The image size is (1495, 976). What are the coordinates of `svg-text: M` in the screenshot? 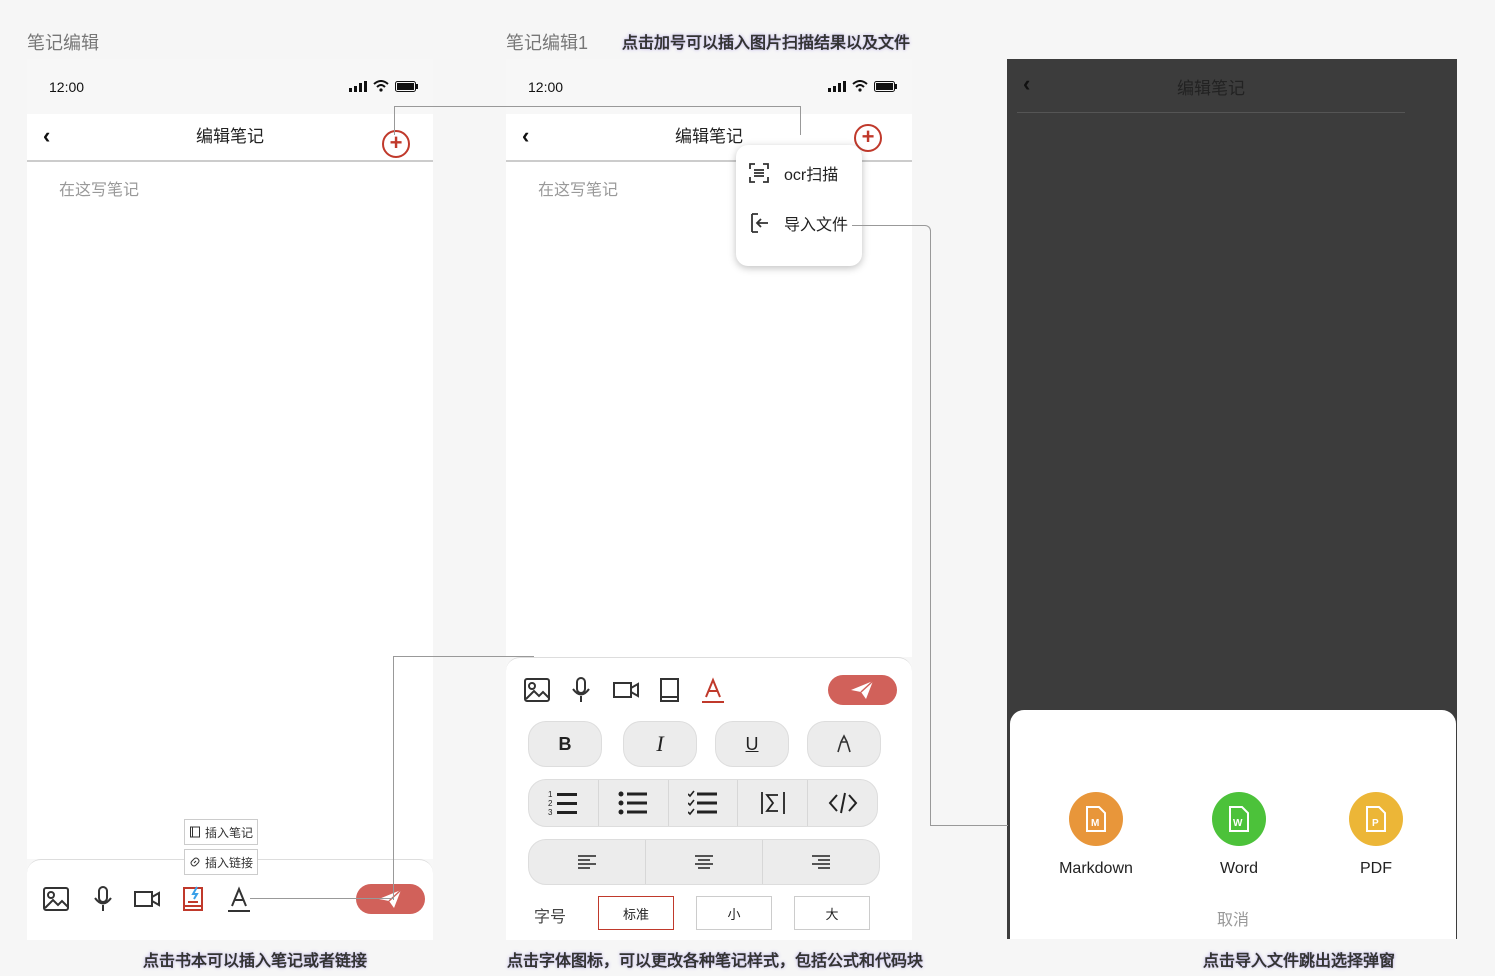 It's located at (1095, 823).